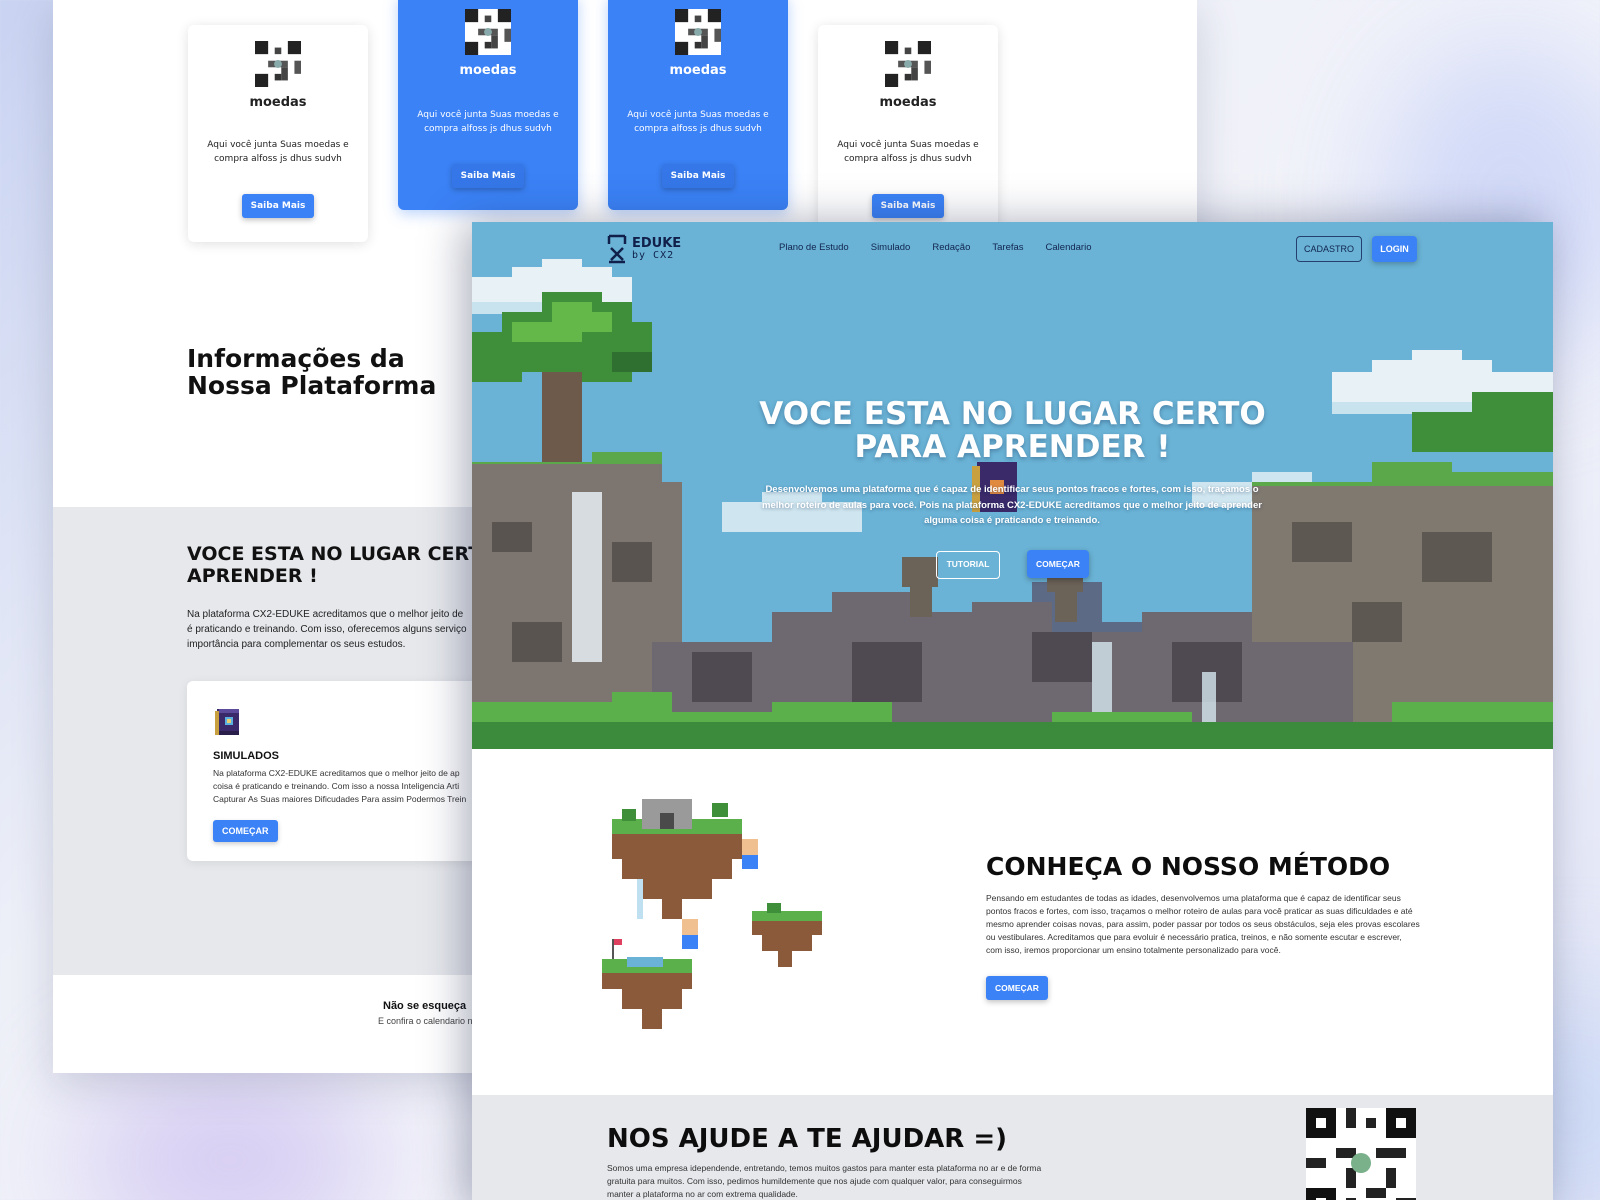 This screenshot has width=1600, height=1200. Describe the element at coordinates (712, 914) in the screenshot. I see `floating-islands-illustration` at that location.